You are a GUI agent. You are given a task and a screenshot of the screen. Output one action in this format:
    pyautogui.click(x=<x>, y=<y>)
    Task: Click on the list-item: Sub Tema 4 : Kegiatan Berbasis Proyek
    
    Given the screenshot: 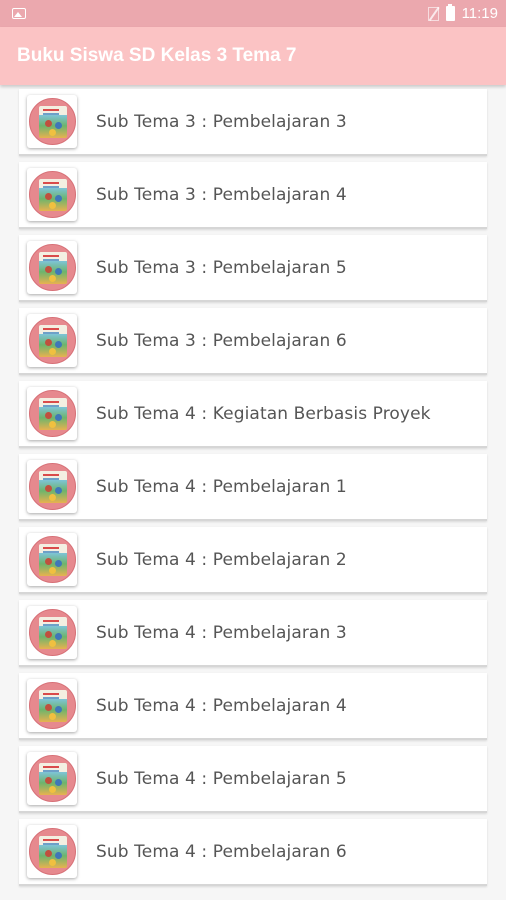 What is the action you would take?
    pyautogui.click(x=253, y=414)
    